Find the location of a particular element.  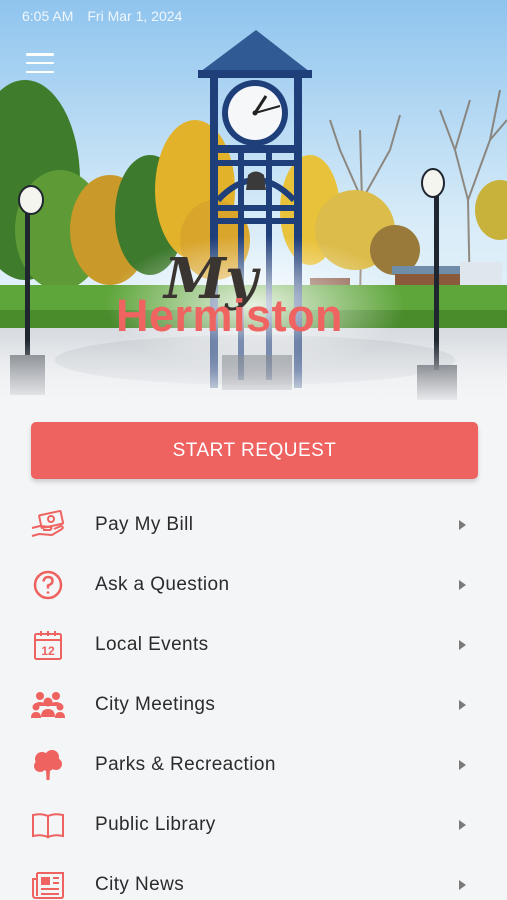

menu-item-public-library: Public Library is located at coordinates (253, 825).